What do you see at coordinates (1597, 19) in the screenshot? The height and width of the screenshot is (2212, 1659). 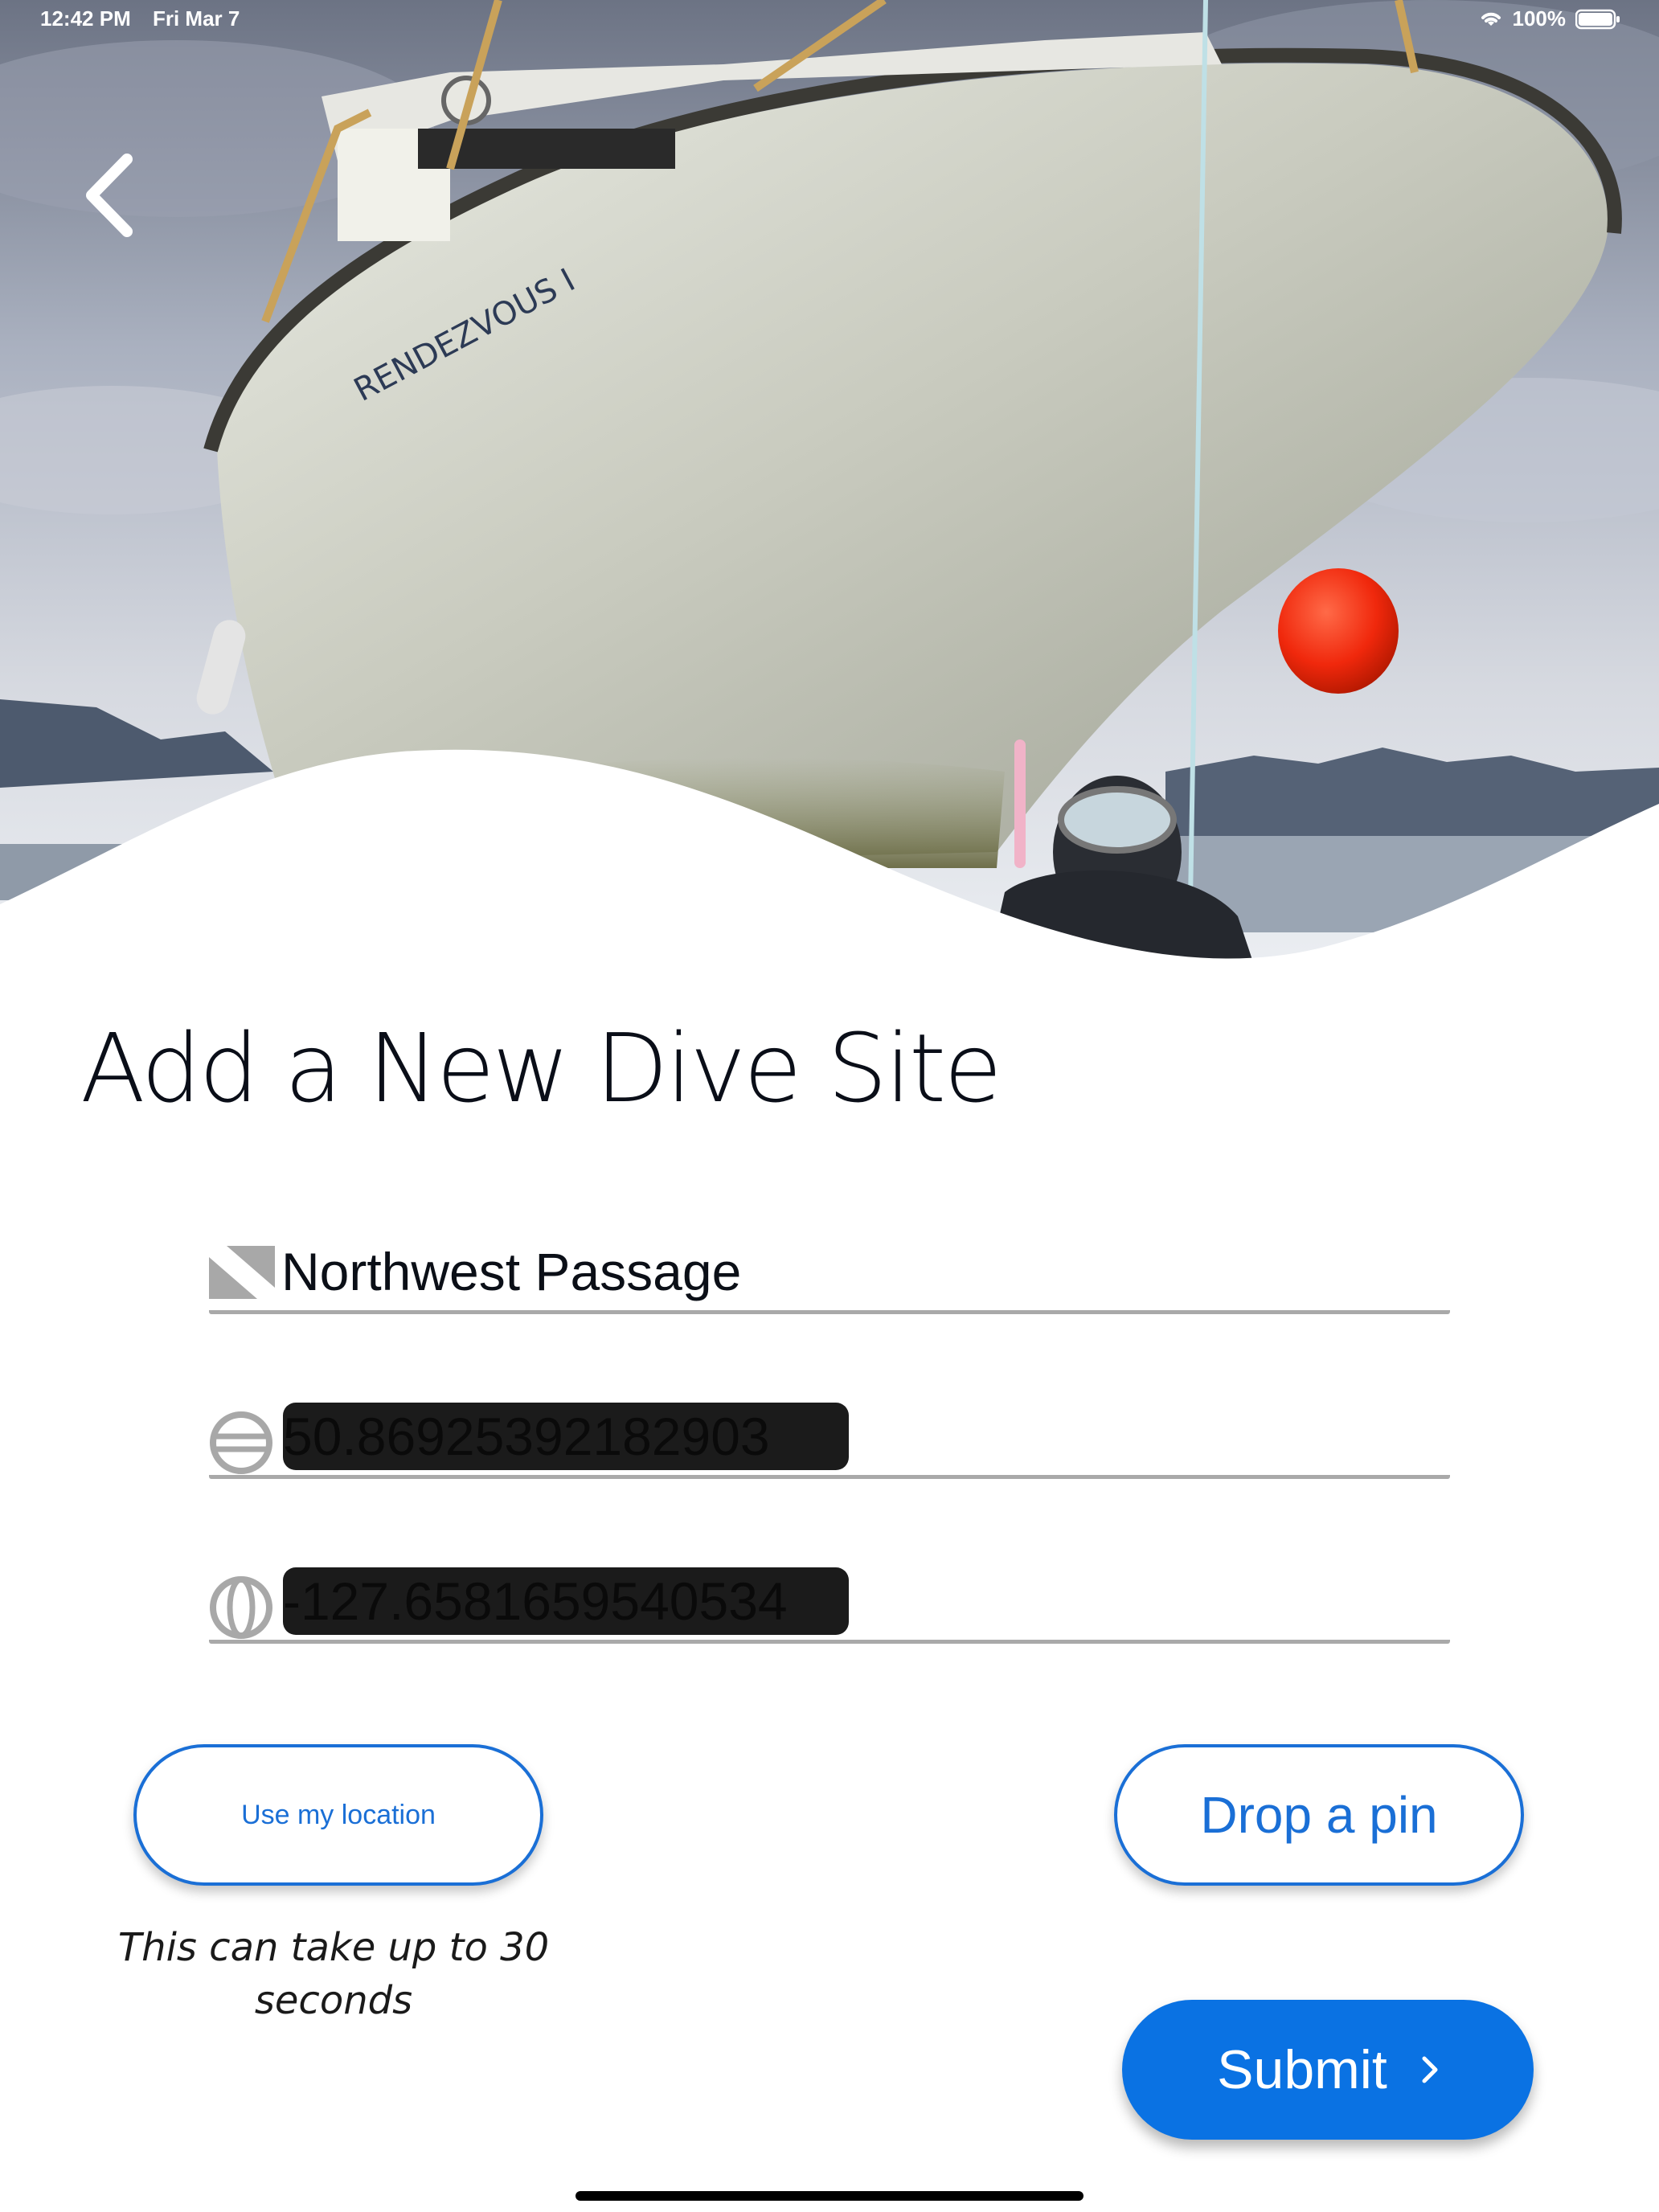 I see `battery-icon` at bounding box center [1597, 19].